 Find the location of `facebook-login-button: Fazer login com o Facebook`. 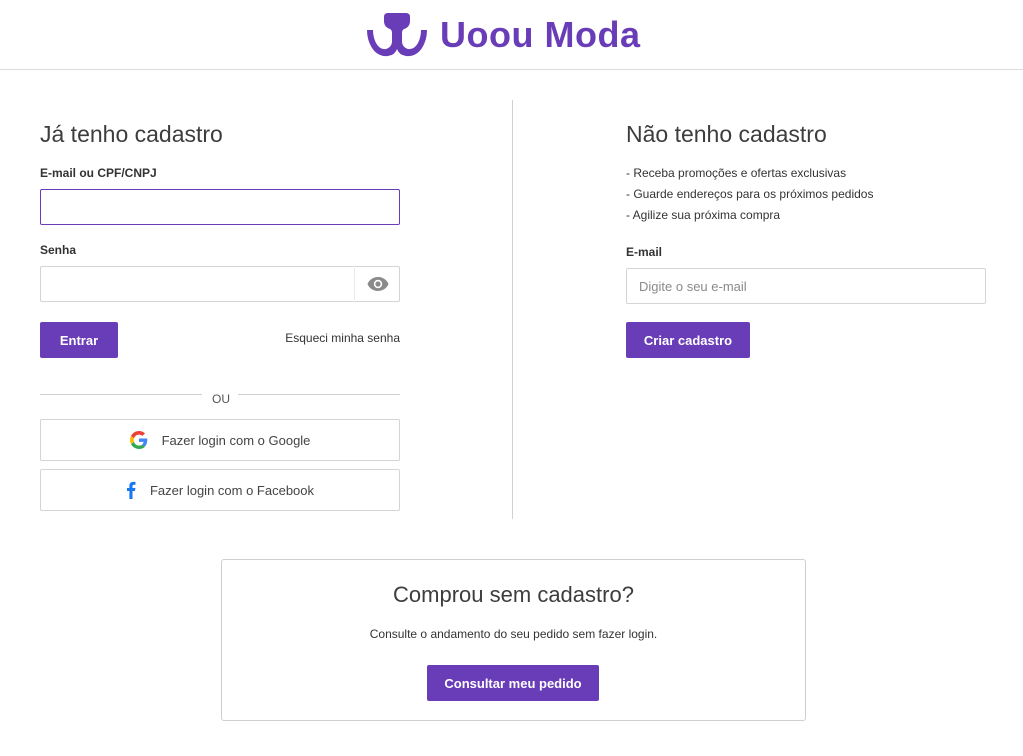

facebook-login-button: Fazer login com o Facebook is located at coordinates (220, 490).